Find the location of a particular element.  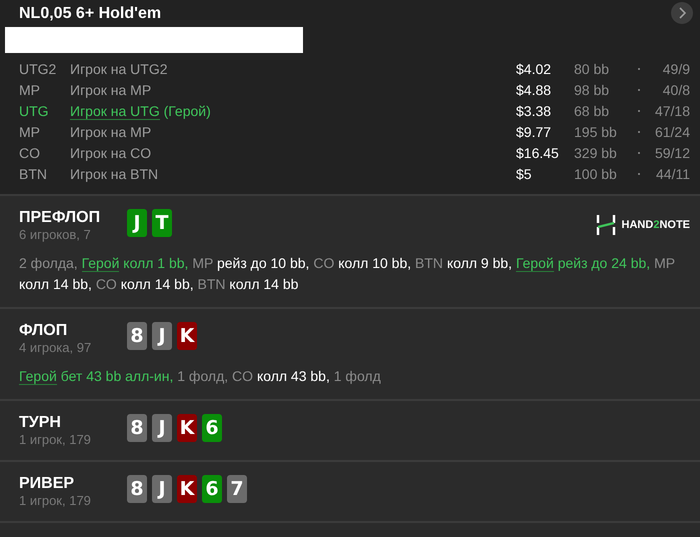

player-stack: $5 is located at coordinates (524, 174).